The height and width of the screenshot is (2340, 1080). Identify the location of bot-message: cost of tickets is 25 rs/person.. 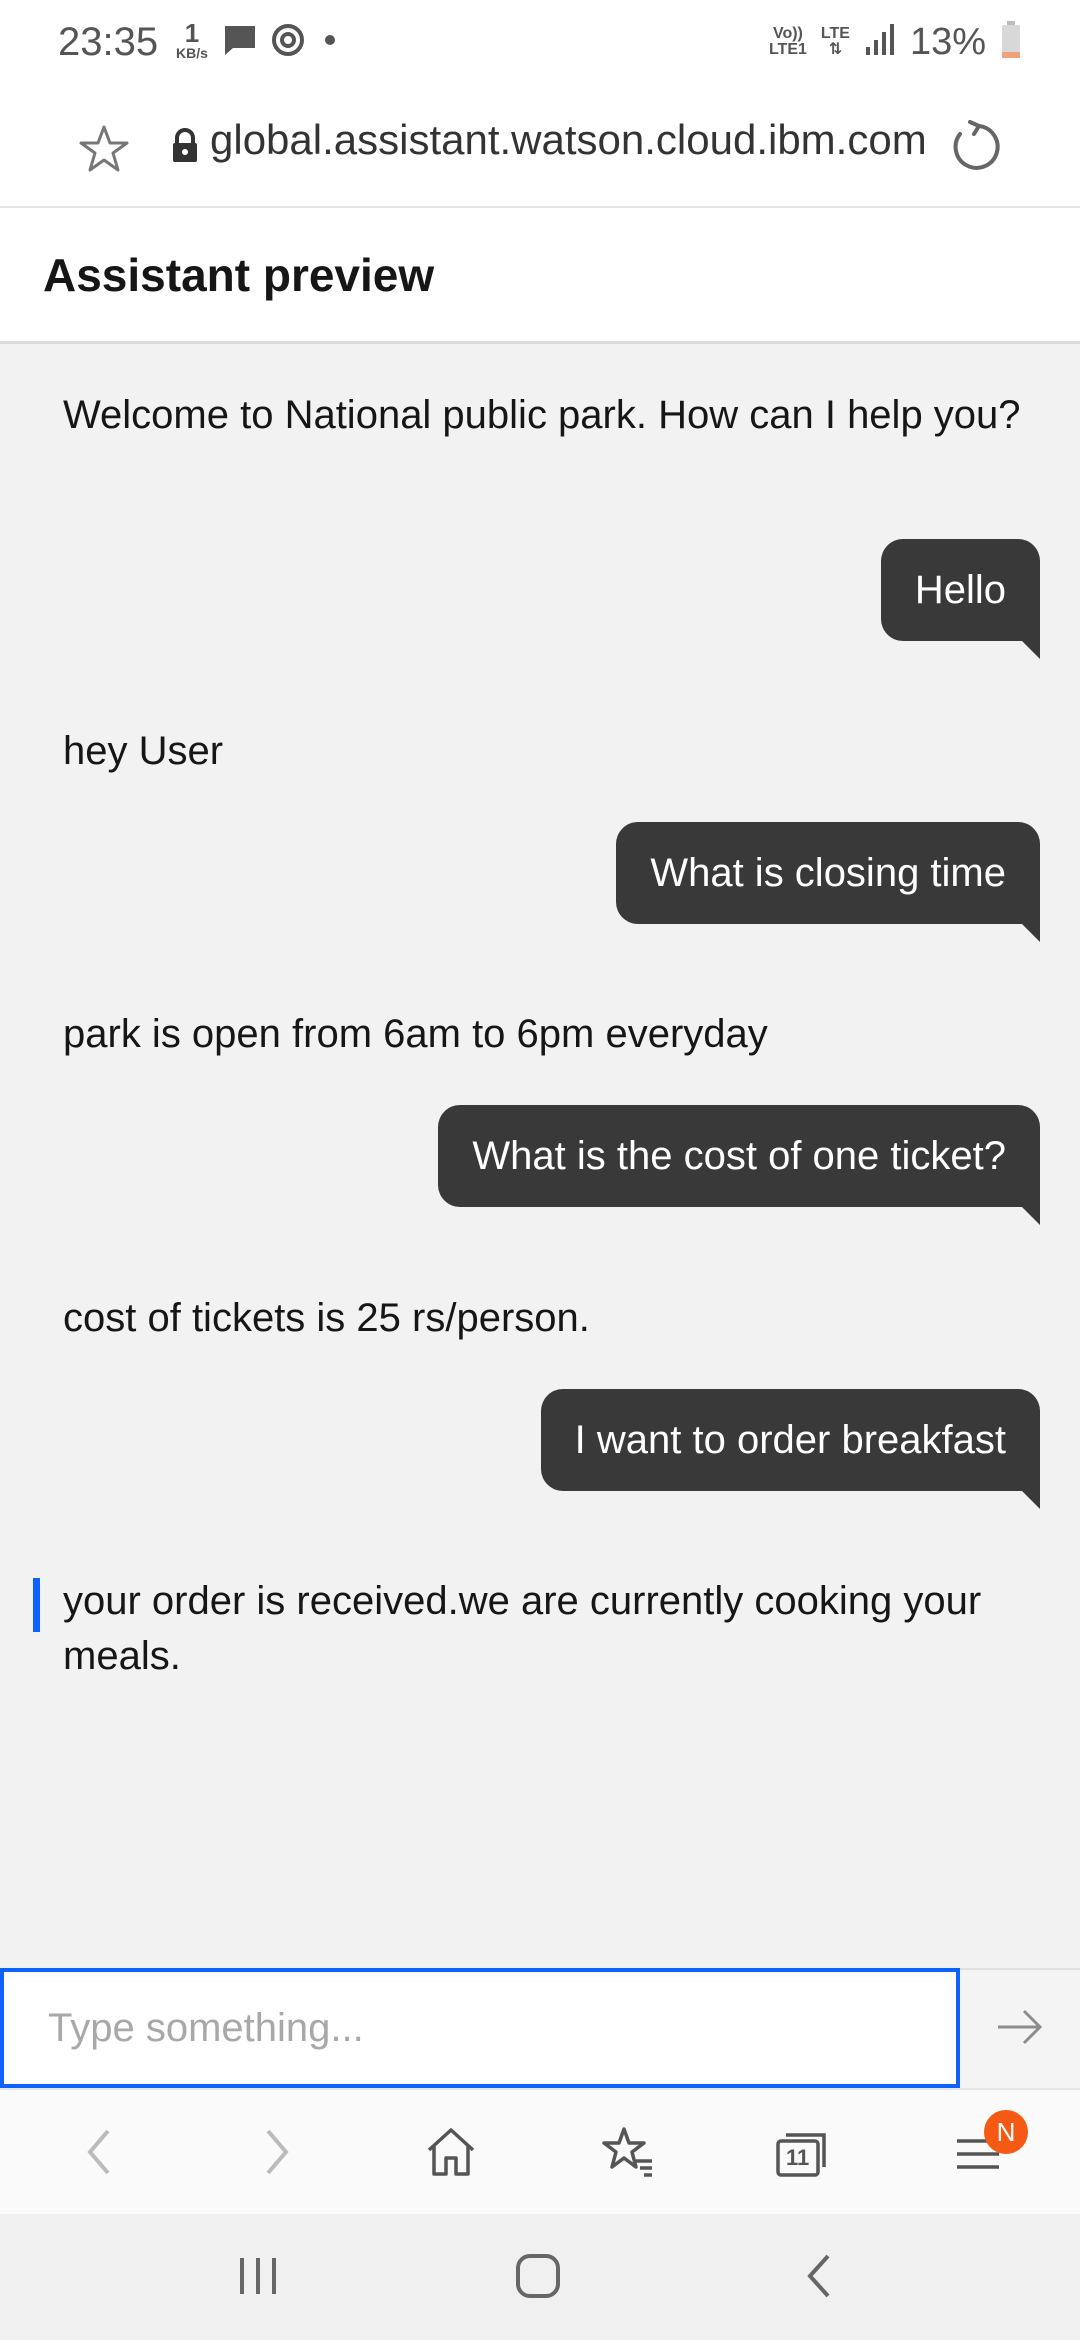
(326, 1318).